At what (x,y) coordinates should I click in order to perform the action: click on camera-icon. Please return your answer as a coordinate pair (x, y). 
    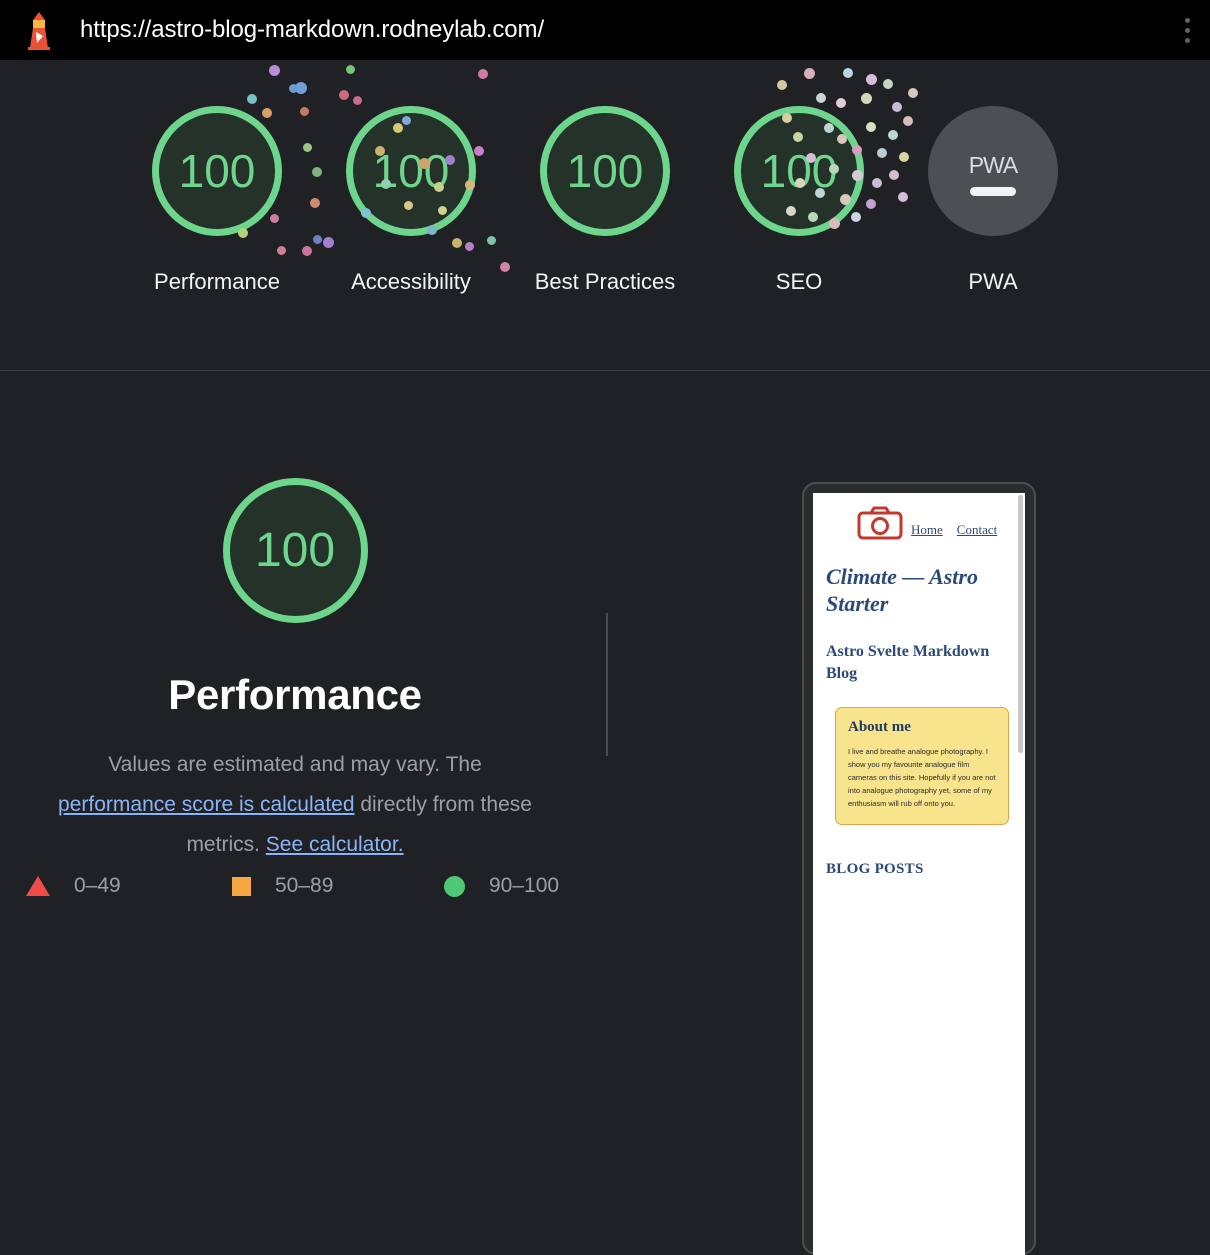
    Looking at the image, I should click on (880, 523).